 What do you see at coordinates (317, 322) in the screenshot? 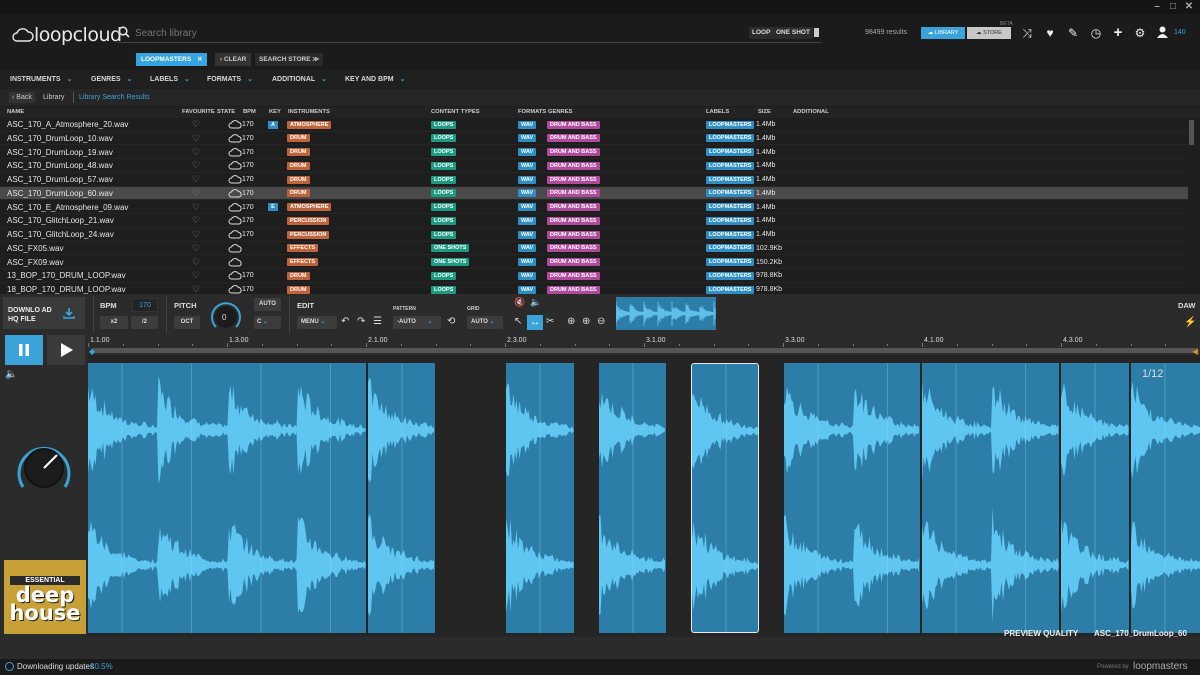
I see `edit-menu-select: MENU ⌄` at bounding box center [317, 322].